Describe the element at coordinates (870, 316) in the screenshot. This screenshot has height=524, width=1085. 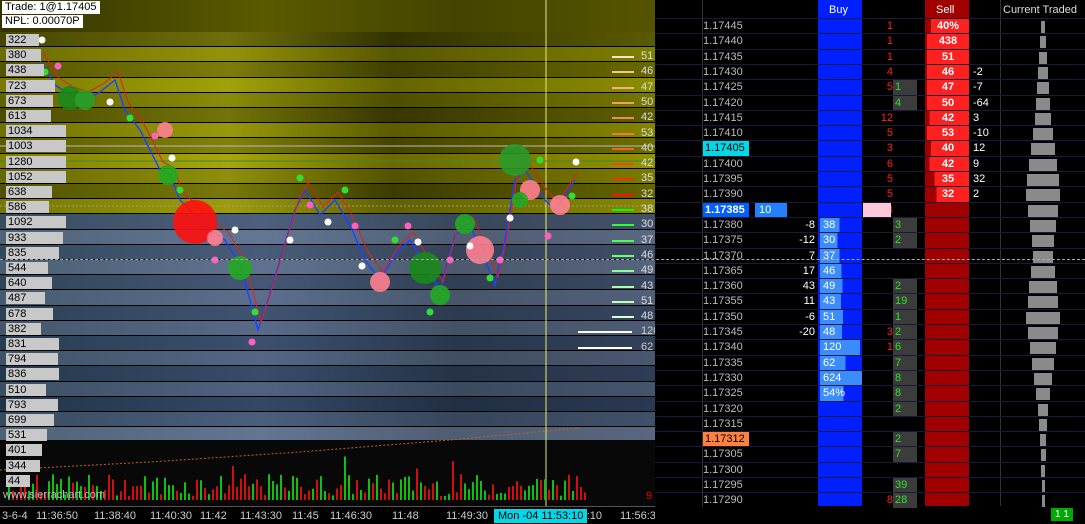
I see `dom-row: 1.17350 -6 51 1` at that location.